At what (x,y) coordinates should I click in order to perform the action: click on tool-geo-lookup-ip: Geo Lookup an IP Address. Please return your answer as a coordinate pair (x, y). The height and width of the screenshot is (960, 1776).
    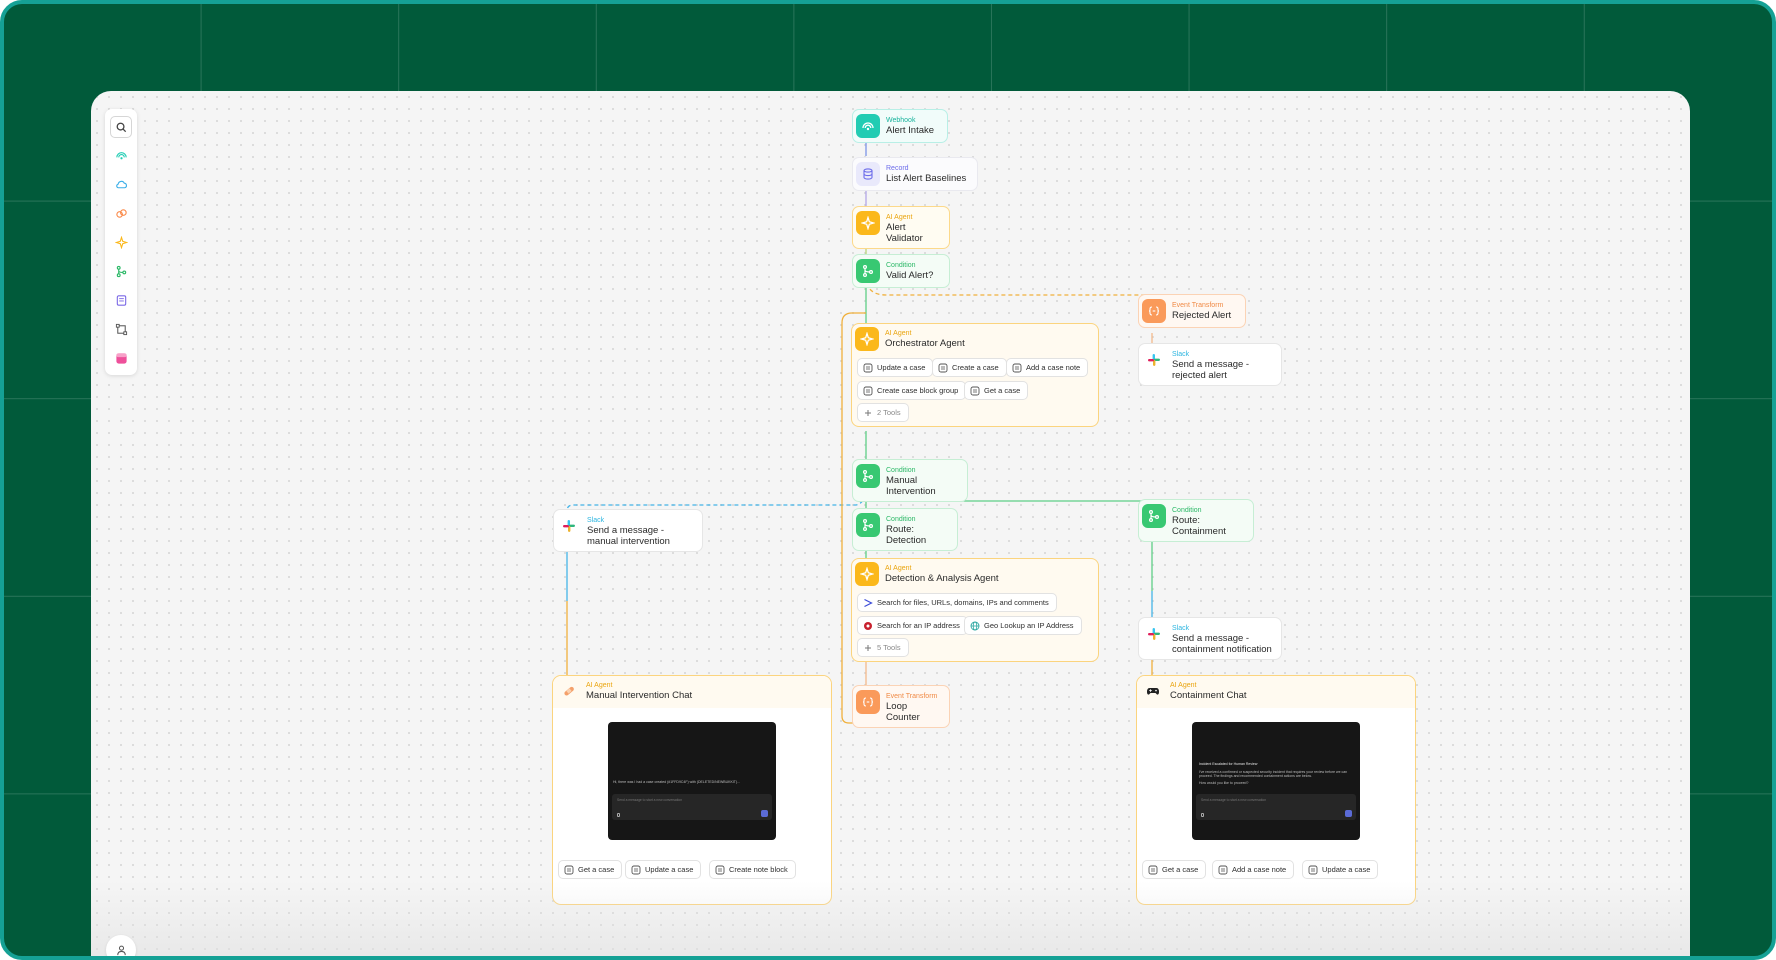
    Looking at the image, I should click on (1023, 625).